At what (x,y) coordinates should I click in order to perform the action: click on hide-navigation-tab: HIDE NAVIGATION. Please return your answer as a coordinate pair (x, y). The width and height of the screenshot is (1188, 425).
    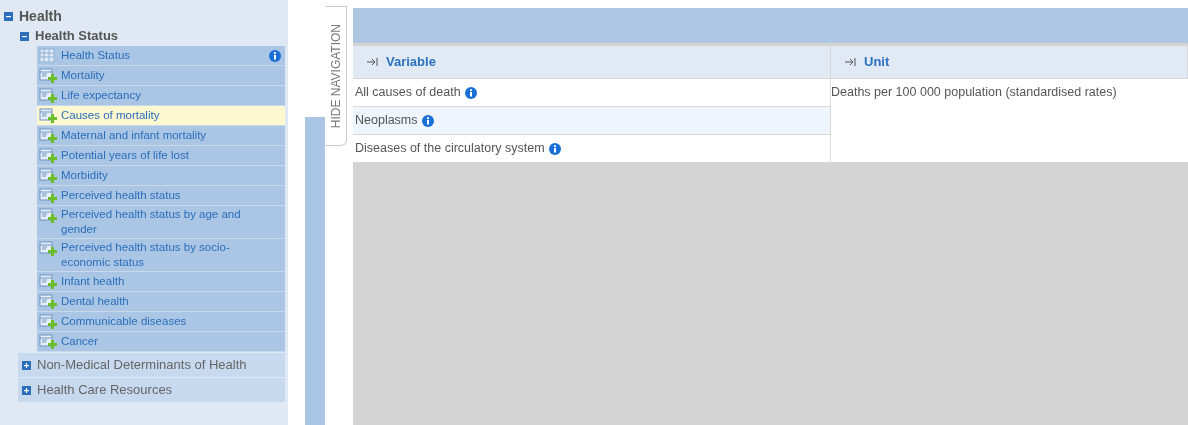
    Looking at the image, I should click on (336, 76).